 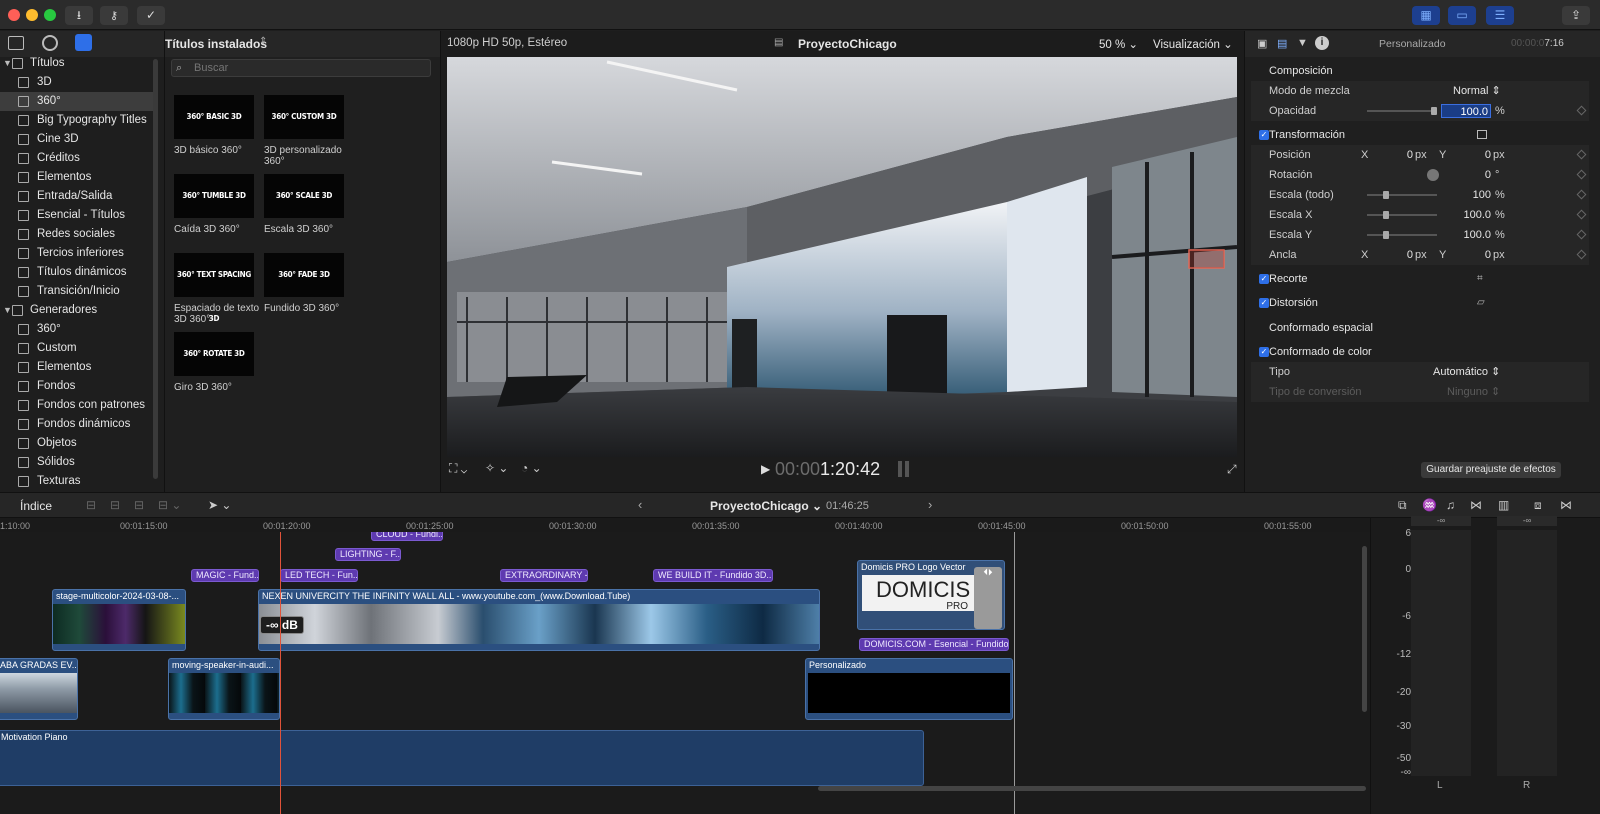 I want to click on scale-x-keyframe-button, so click(x=1581, y=214).